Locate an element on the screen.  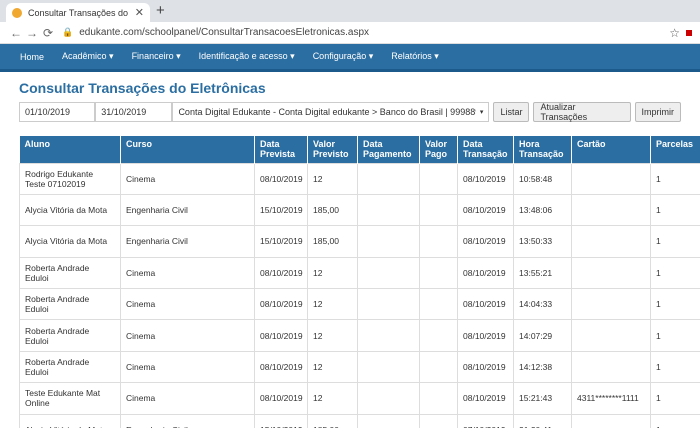
table-cell: 4311********1111 is located at coordinates (611, 398).